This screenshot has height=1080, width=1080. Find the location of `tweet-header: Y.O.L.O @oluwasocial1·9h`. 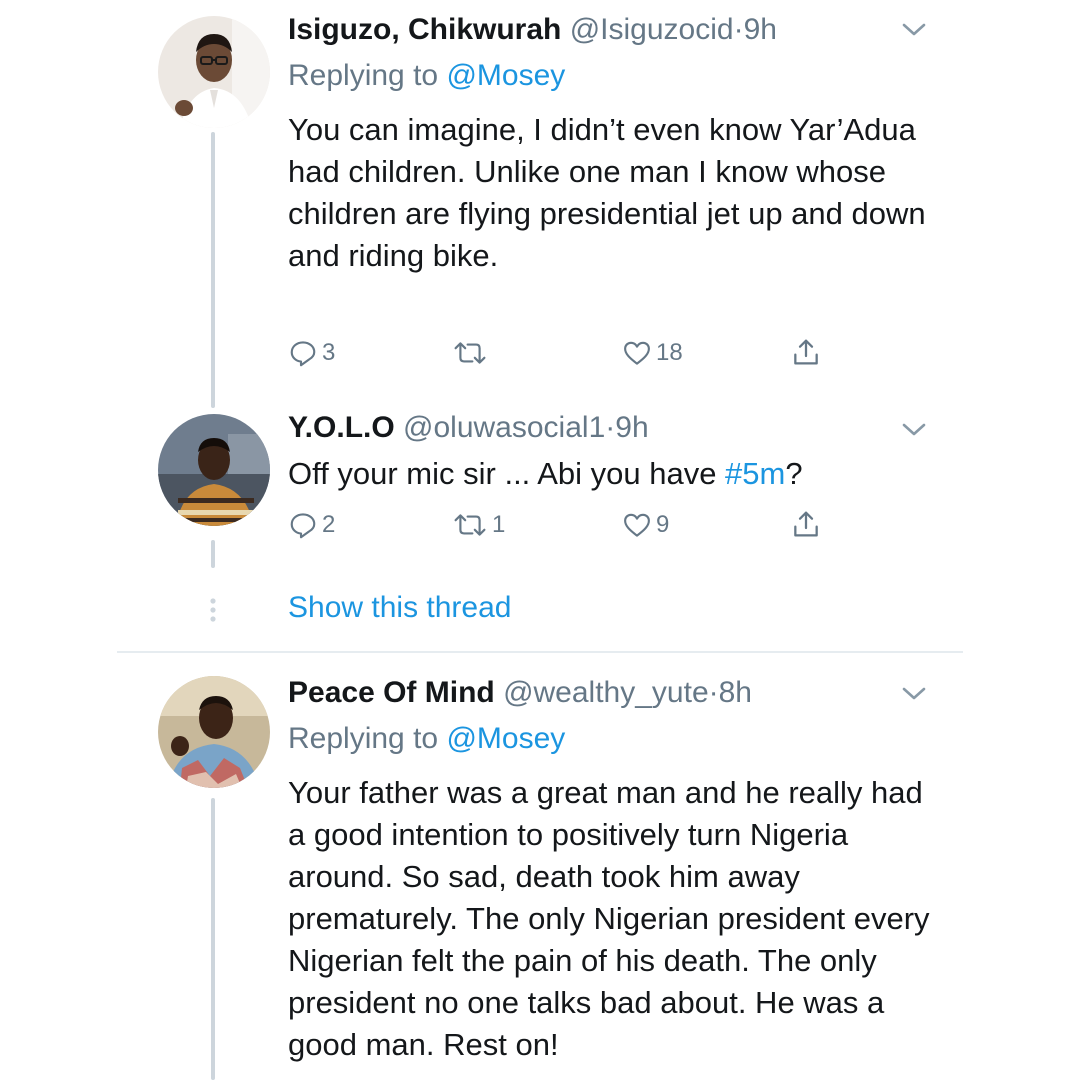

tweet-header: Y.O.L.O @oluwasocial1·9h is located at coordinates (468, 428).